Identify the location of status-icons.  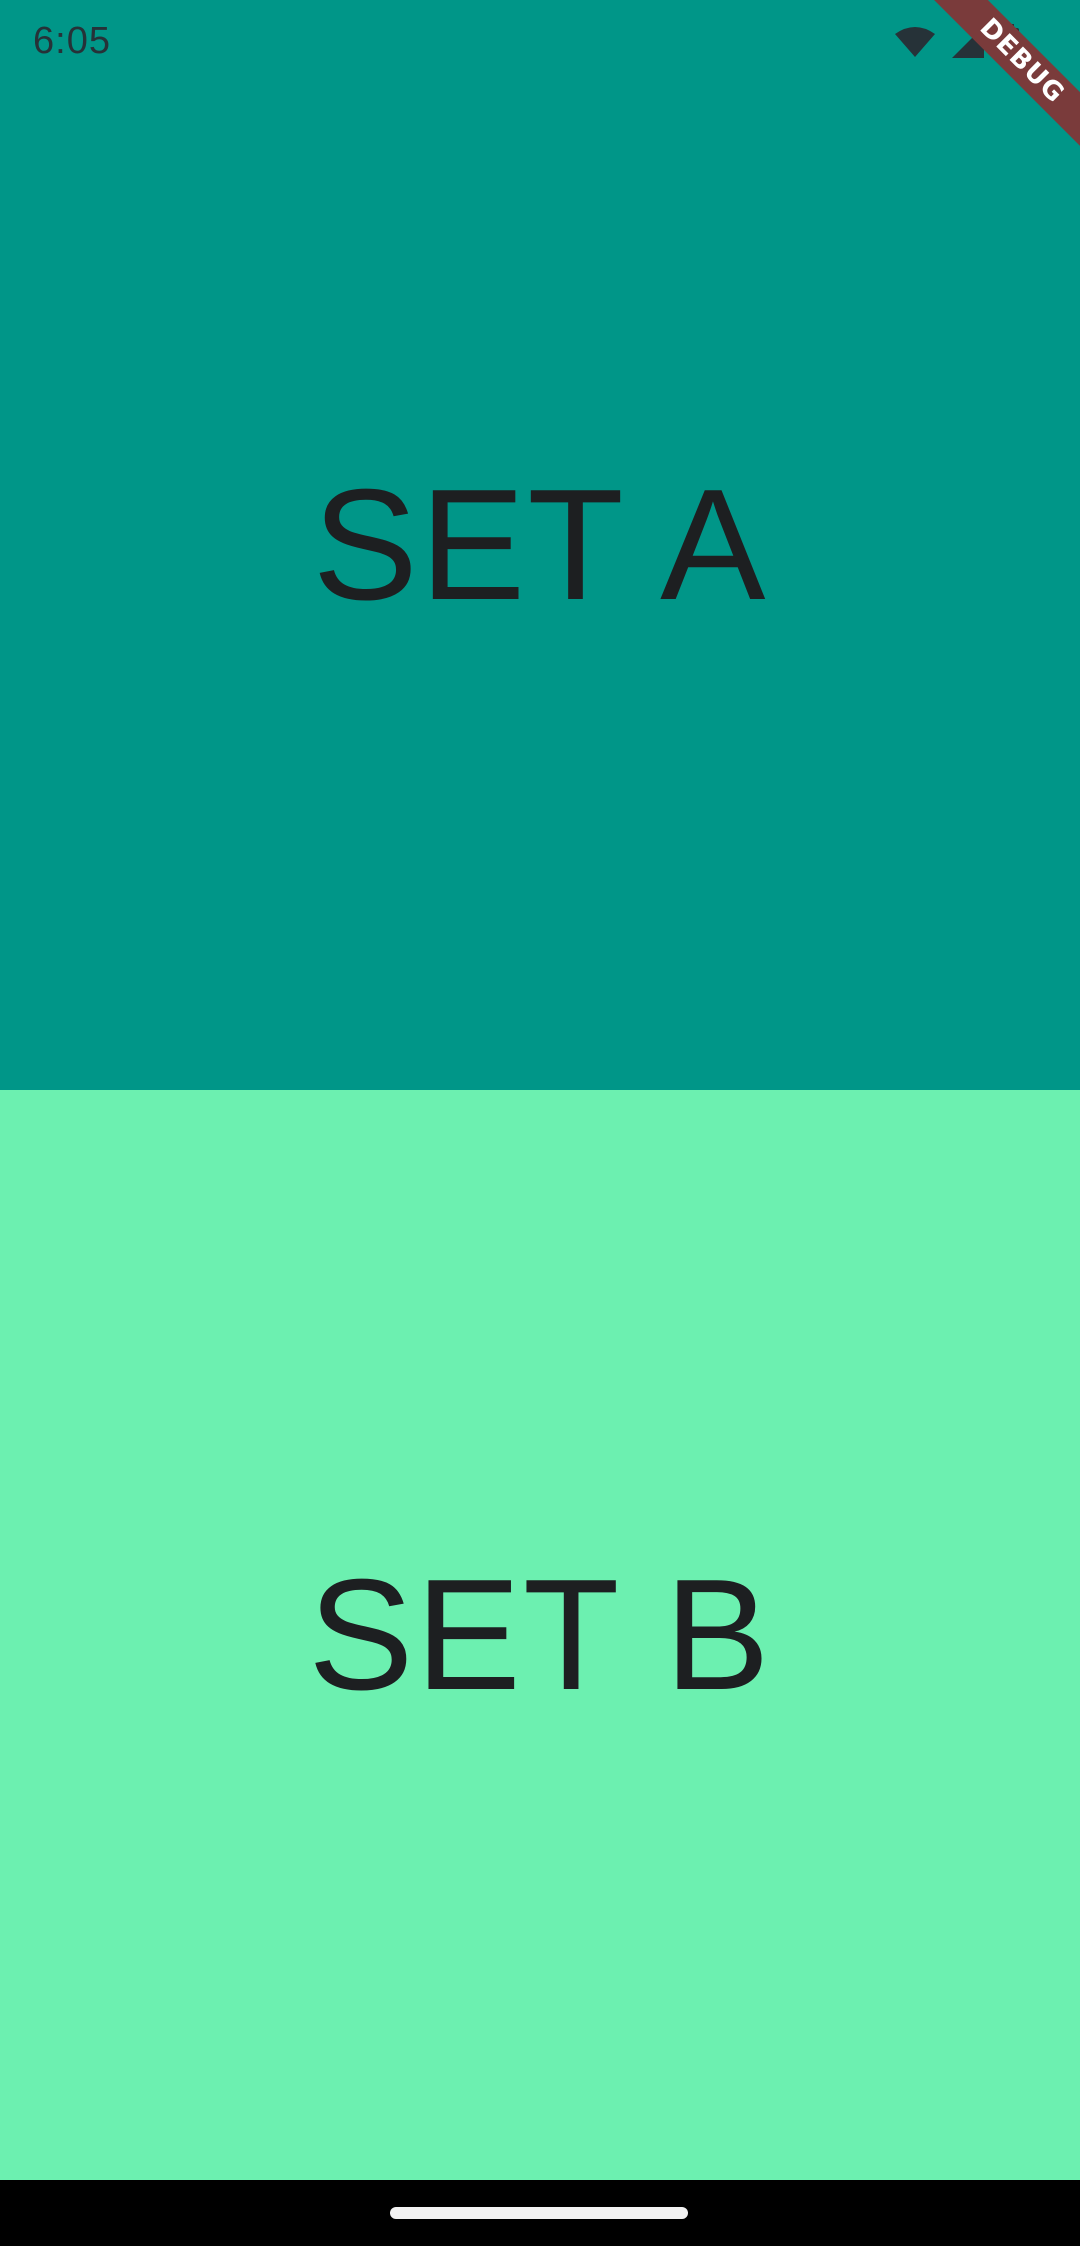
(957, 42).